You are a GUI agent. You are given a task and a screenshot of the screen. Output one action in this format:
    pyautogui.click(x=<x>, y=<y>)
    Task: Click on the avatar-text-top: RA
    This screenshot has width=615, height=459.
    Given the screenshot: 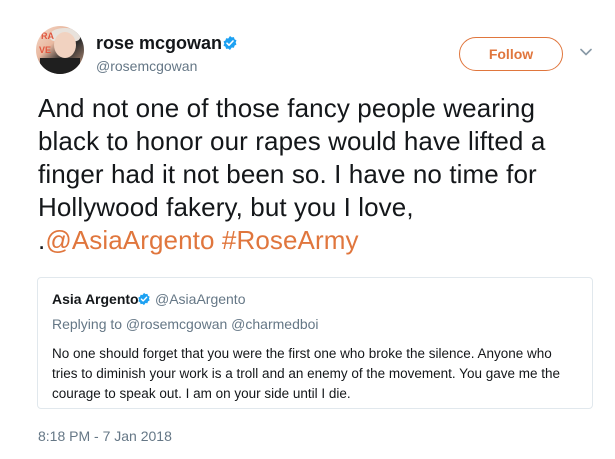 What is the action you would take?
    pyautogui.click(x=47, y=36)
    